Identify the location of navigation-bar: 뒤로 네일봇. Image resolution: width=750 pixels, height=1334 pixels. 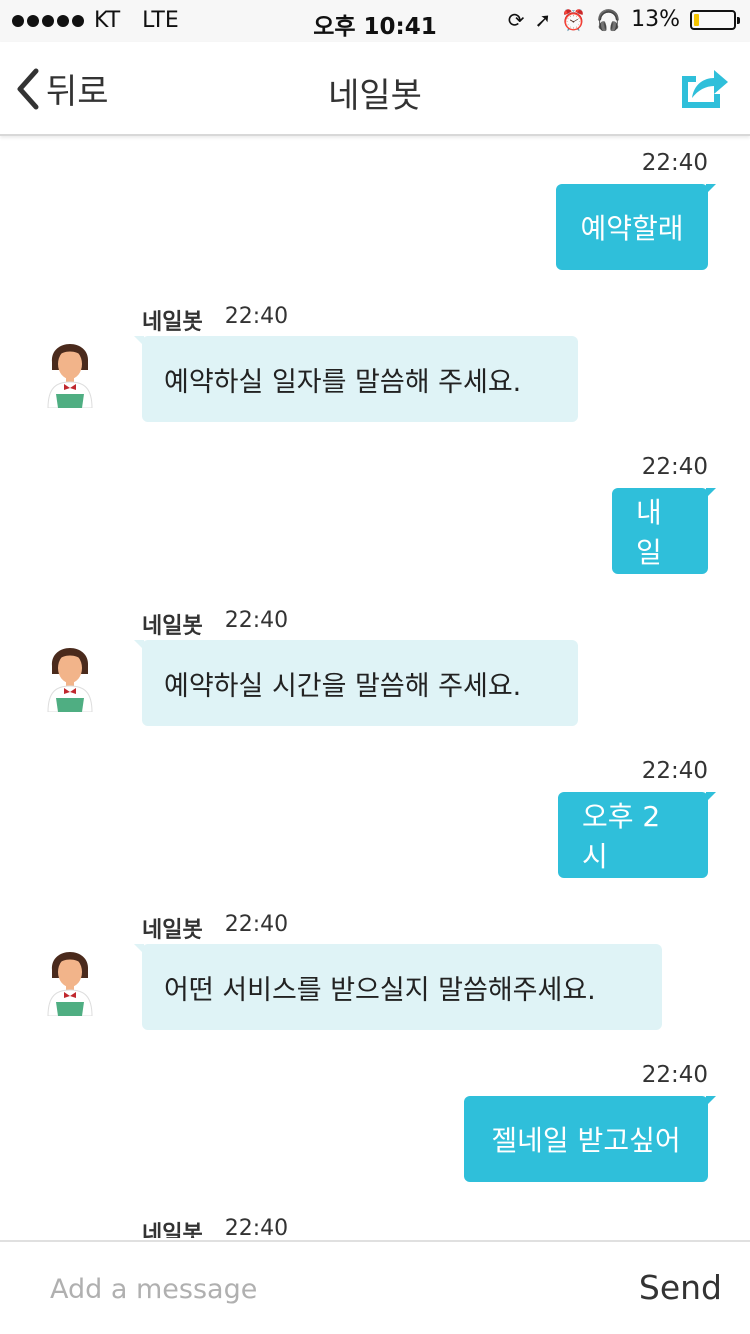
(375, 89).